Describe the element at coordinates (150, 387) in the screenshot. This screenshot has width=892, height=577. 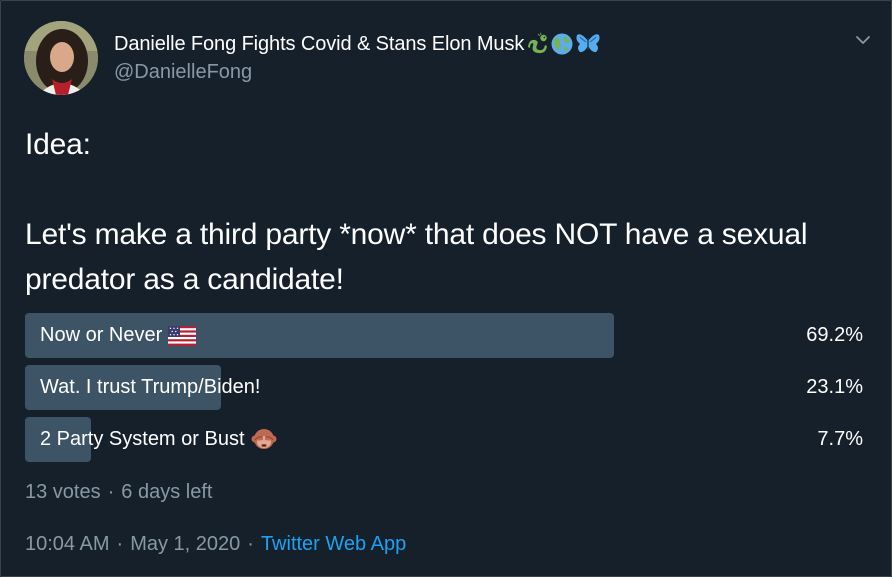
I see `poll-choice-label: Wat. I trust Trump/Biden!` at that location.